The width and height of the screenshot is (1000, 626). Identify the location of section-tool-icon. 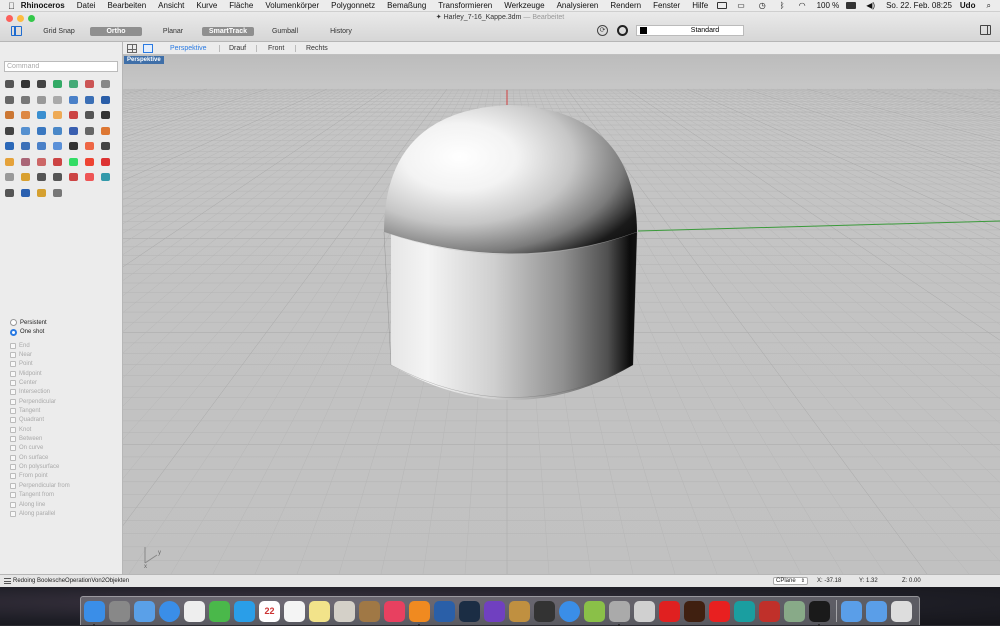
(41, 162).